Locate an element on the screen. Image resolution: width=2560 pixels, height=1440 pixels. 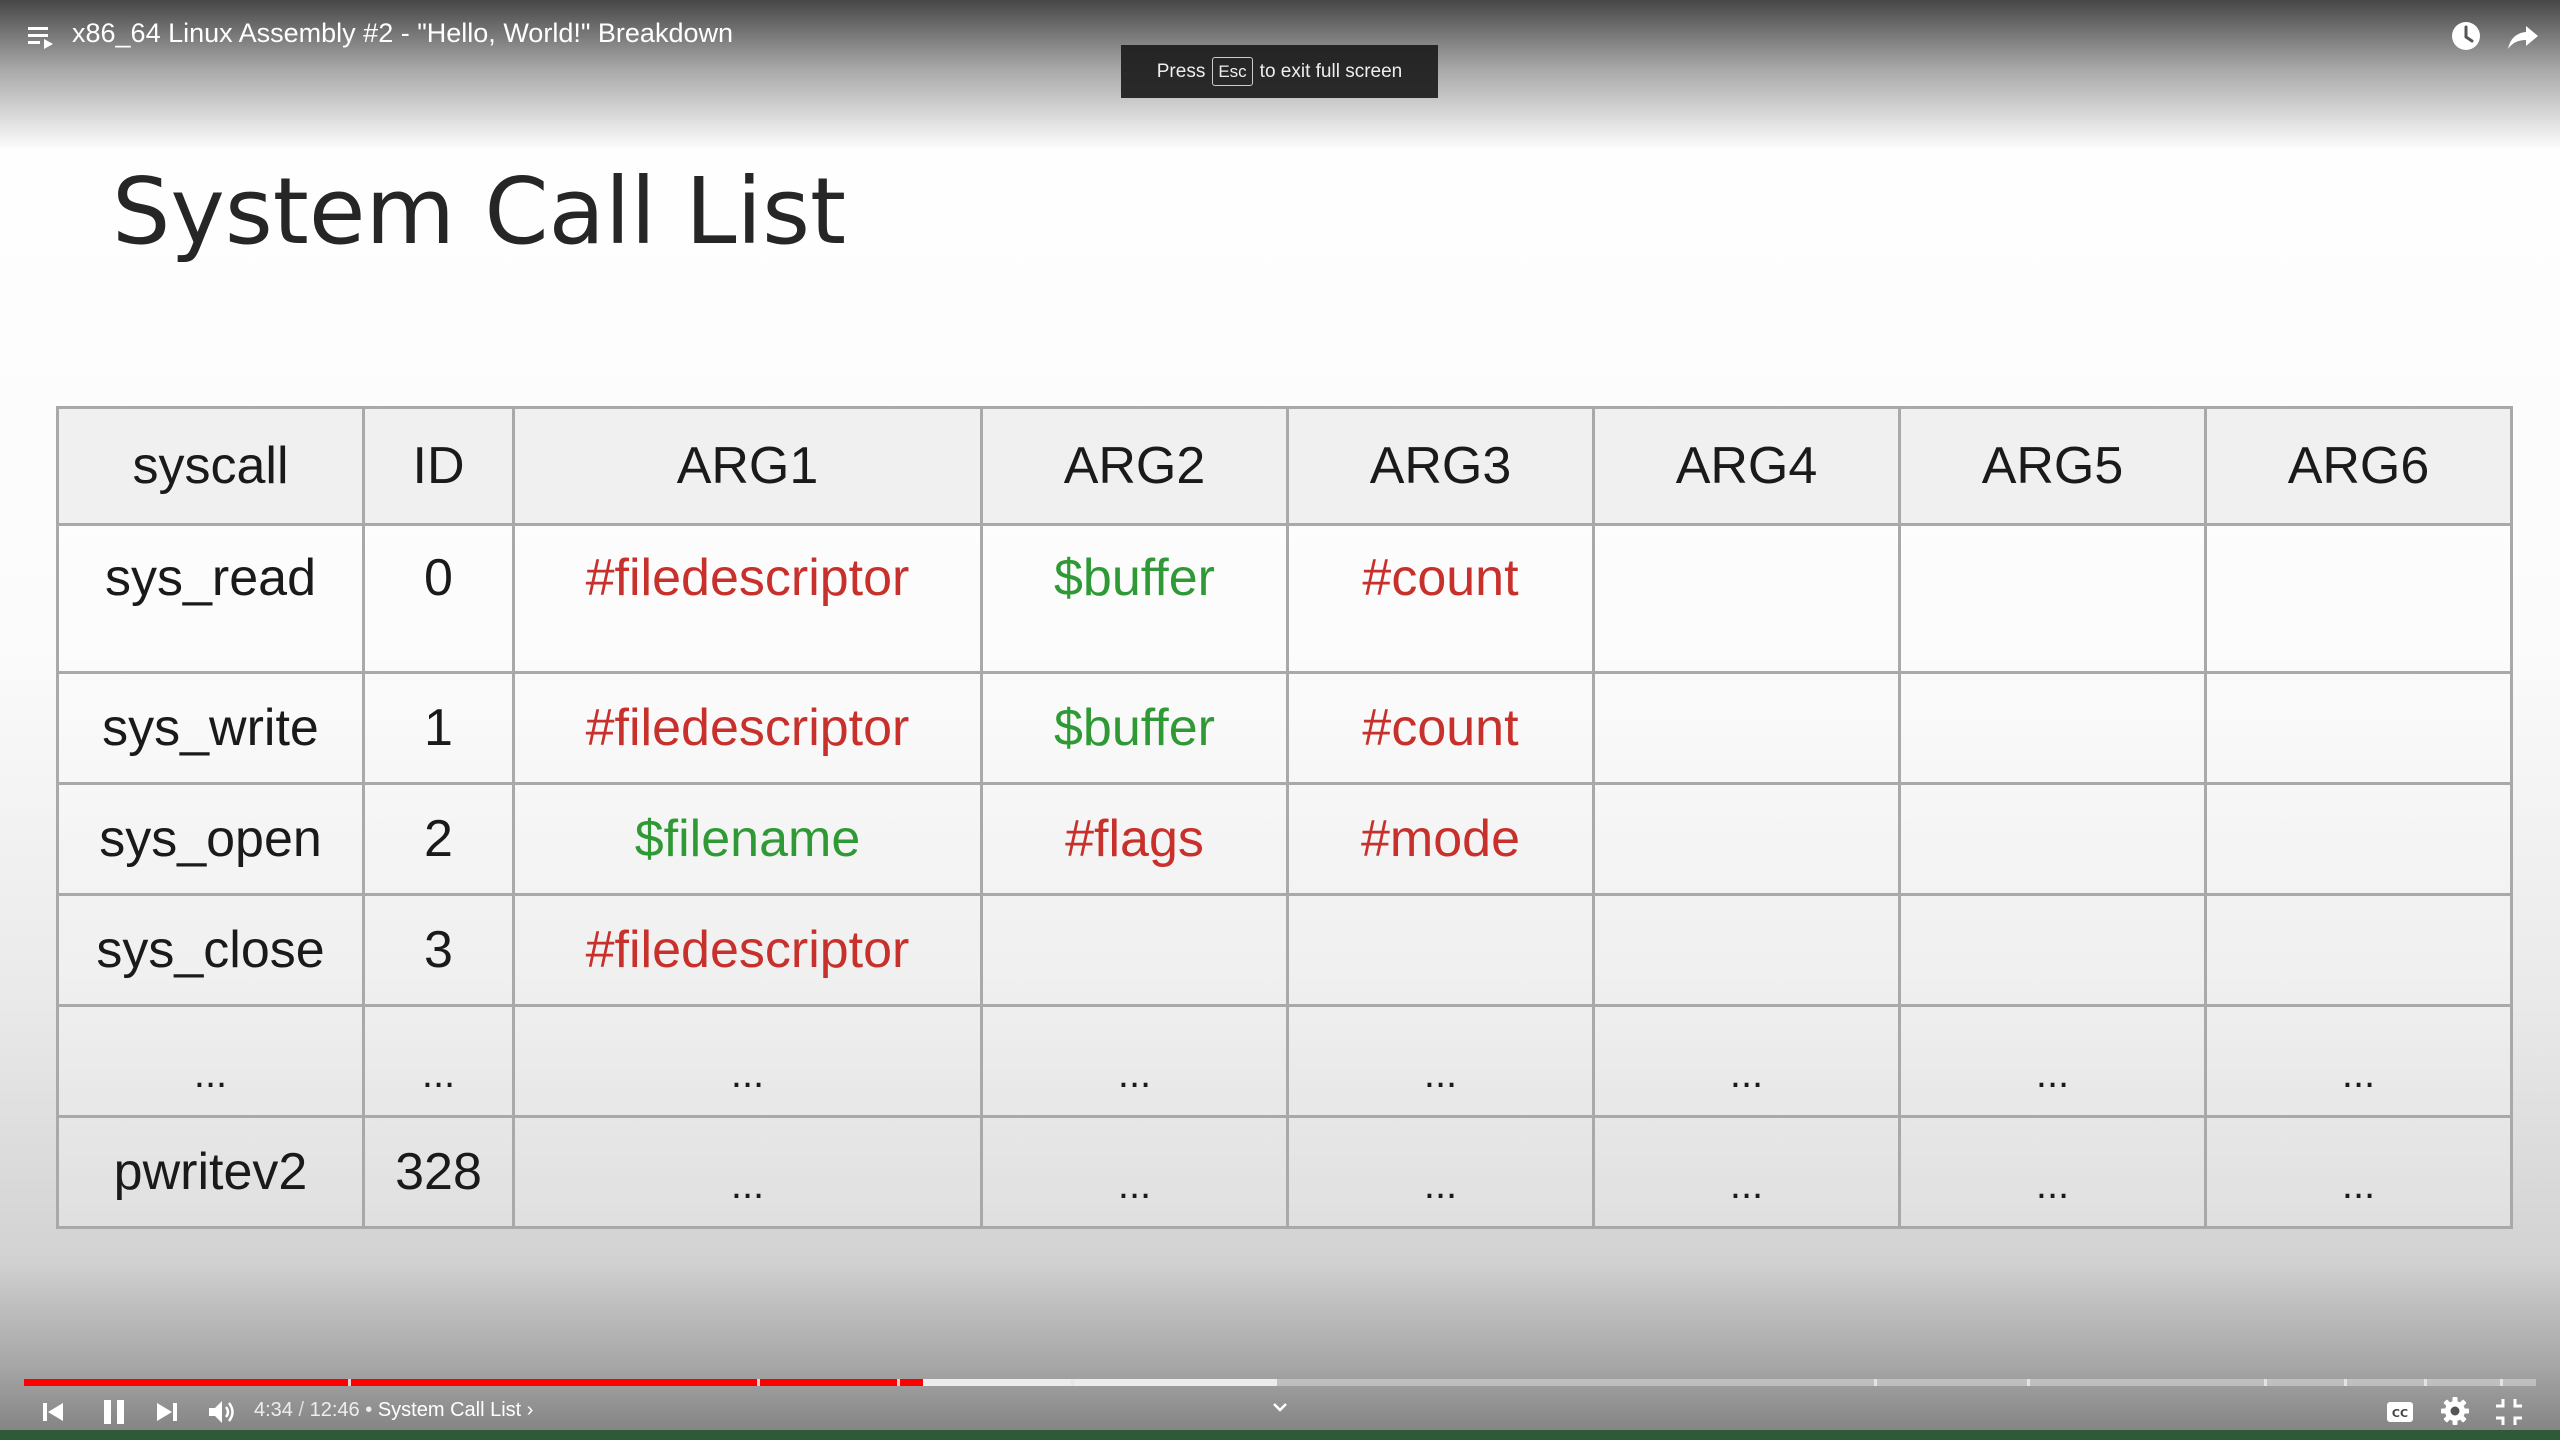
chapter-arrow: › is located at coordinates (530, 1410).